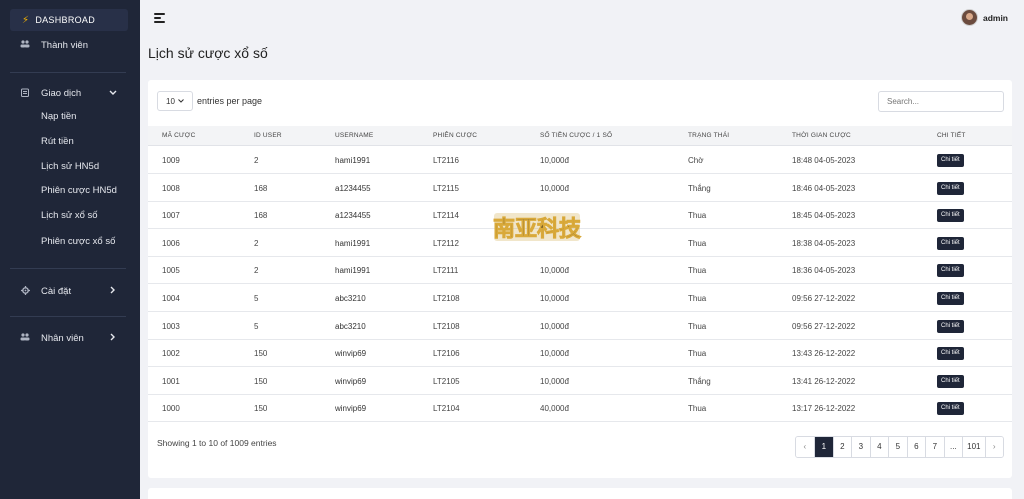  Describe the element at coordinates (171, 188) in the screenshot. I see `table-cell: 1008` at that location.